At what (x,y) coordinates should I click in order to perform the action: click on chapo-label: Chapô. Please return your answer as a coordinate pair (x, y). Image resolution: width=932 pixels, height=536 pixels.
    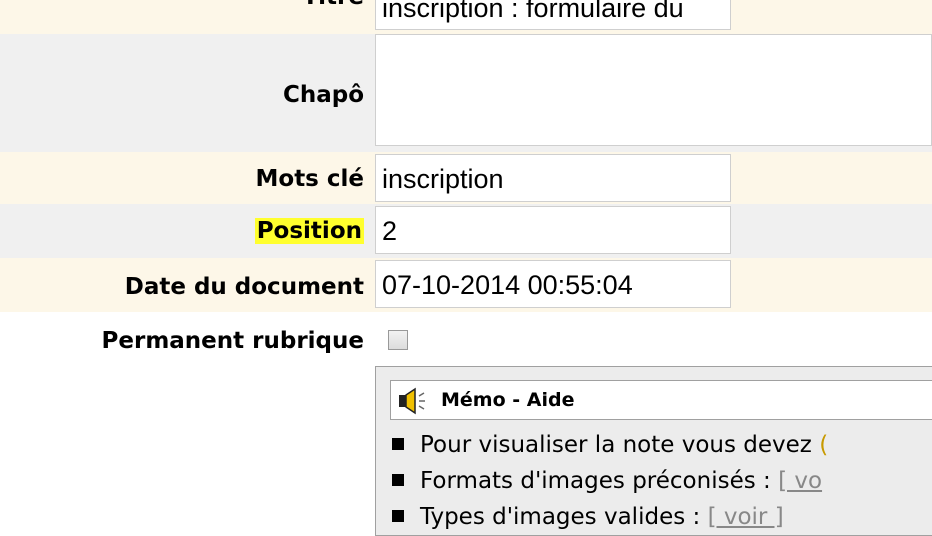
    Looking at the image, I should click on (323, 95).